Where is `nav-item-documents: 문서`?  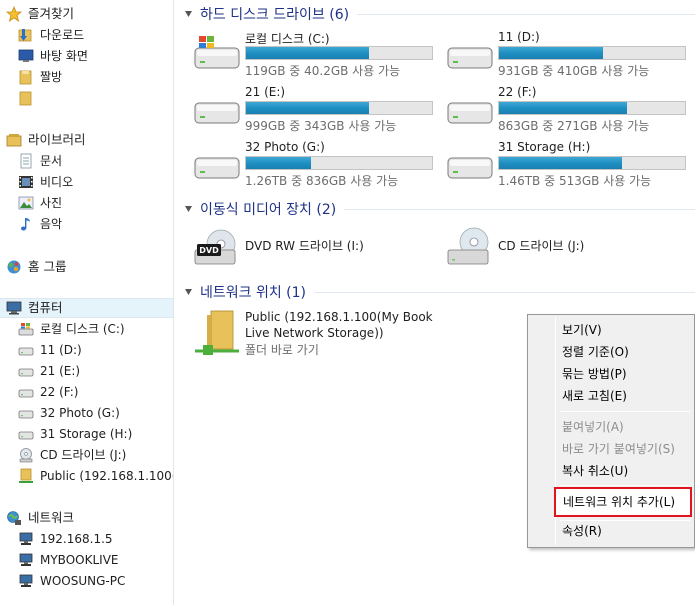 nav-item-documents: 문서 is located at coordinates (40, 161).